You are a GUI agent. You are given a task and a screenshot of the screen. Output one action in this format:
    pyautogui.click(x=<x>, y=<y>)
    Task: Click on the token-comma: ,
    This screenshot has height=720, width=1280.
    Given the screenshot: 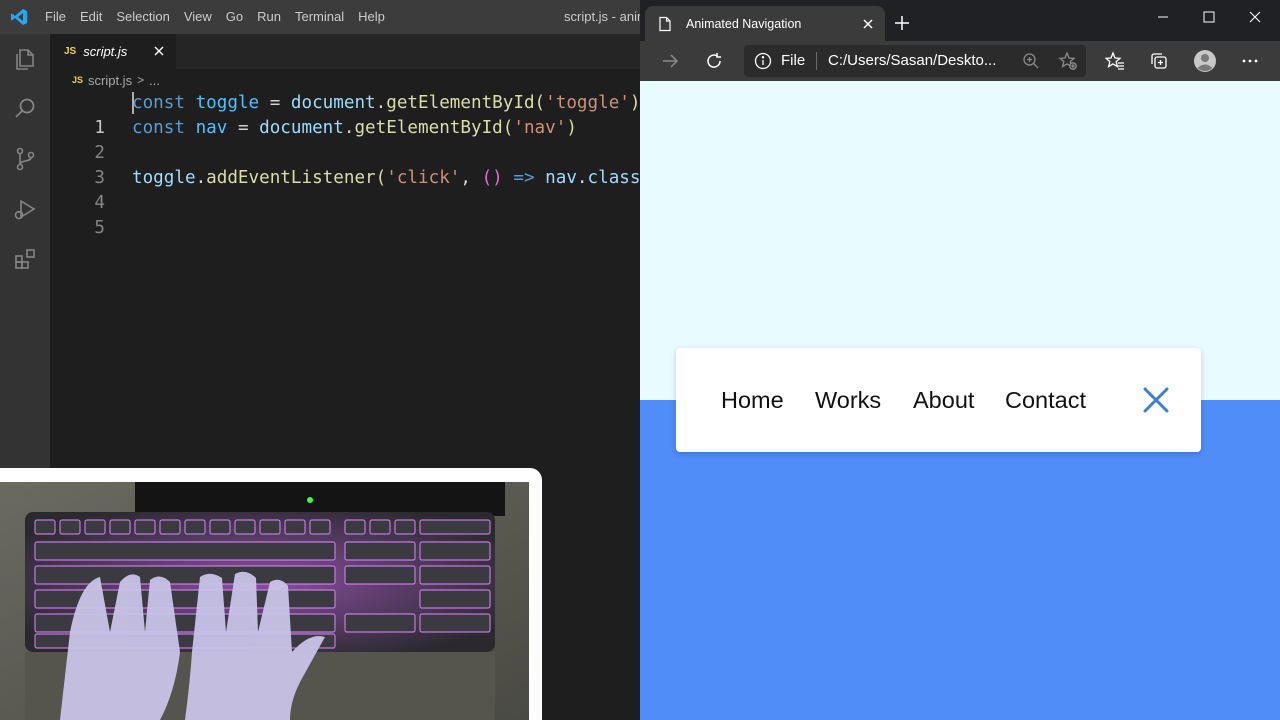 What is the action you would take?
    pyautogui.click(x=465, y=178)
    